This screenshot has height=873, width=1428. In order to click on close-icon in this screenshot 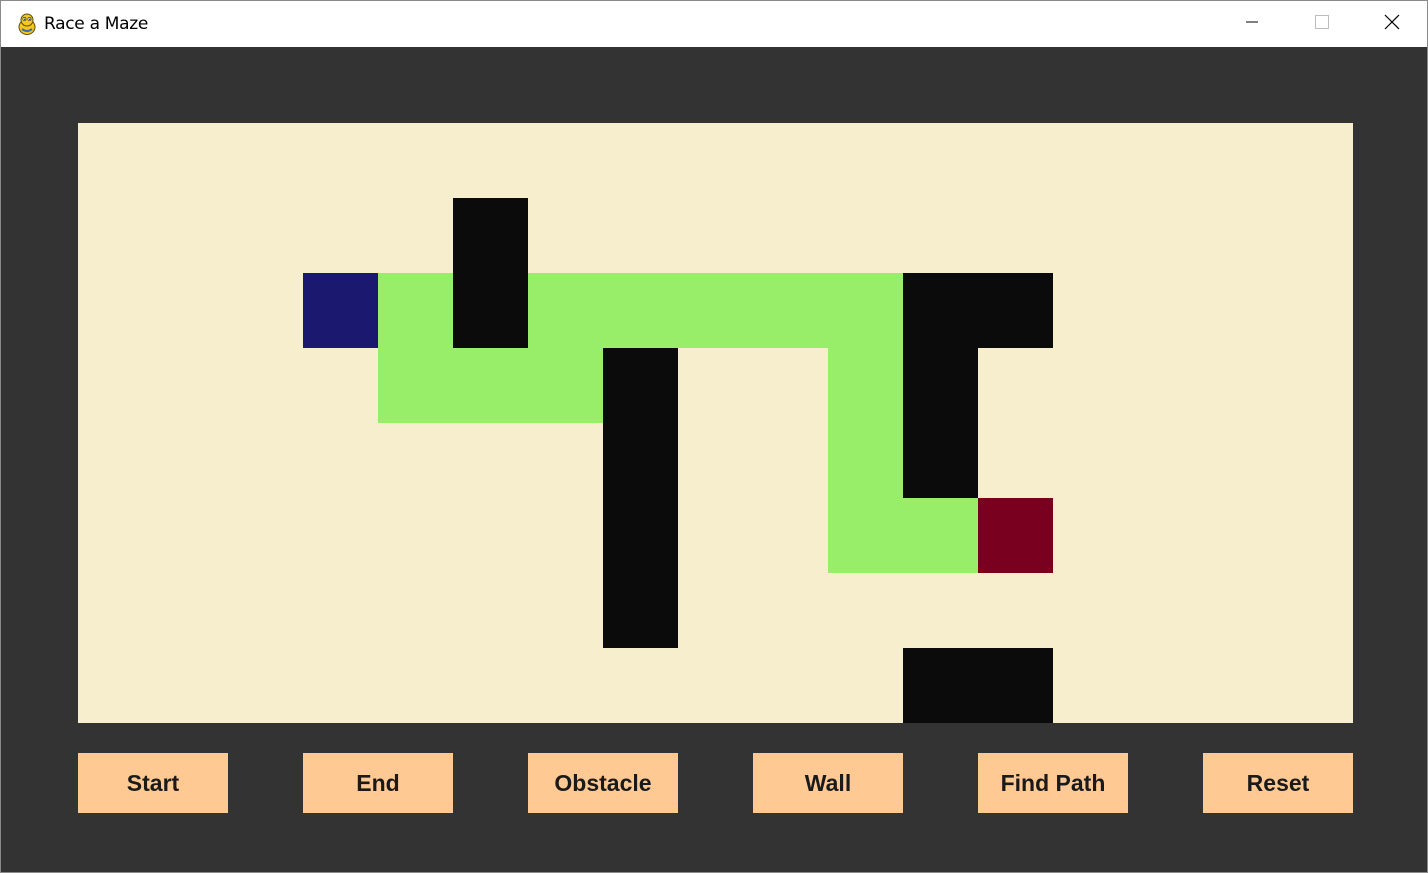, I will do `click(1392, 24)`.